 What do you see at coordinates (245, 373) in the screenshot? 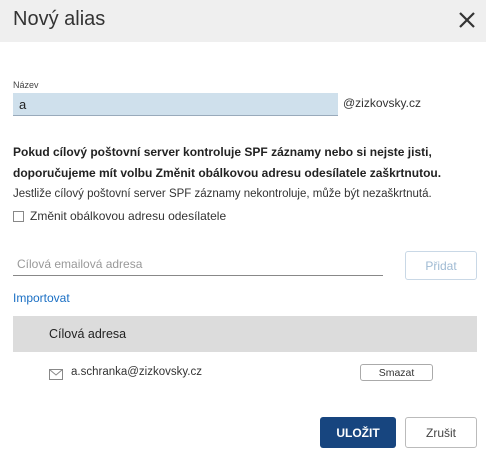
I see `table-row: a.schranka@zizkovsky.cz Smazat` at bounding box center [245, 373].